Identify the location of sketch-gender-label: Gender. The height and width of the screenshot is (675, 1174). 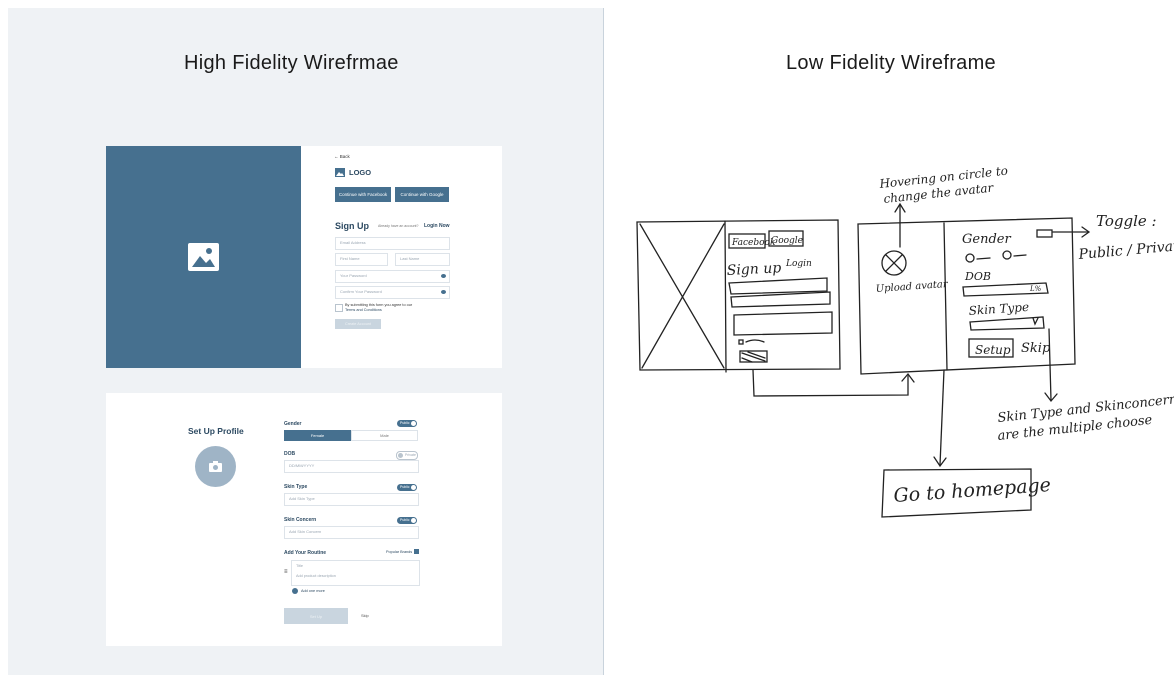
(986, 239).